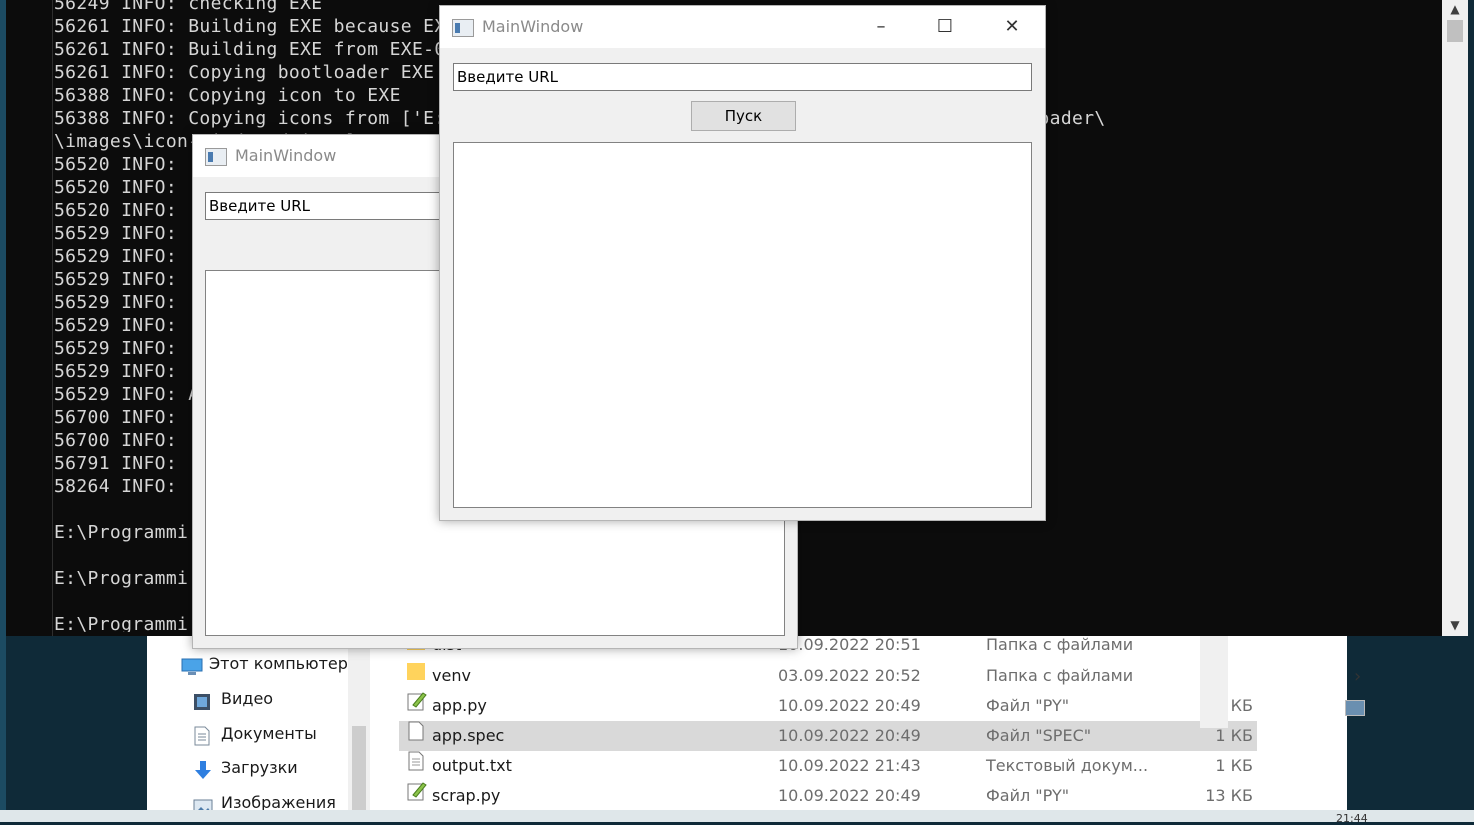 Image resolution: width=1474 pixels, height=825 pixels. Describe the element at coordinates (1455, 625) in the screenshot. I see `scroll-down-arrow-icon: ▼` at that location.